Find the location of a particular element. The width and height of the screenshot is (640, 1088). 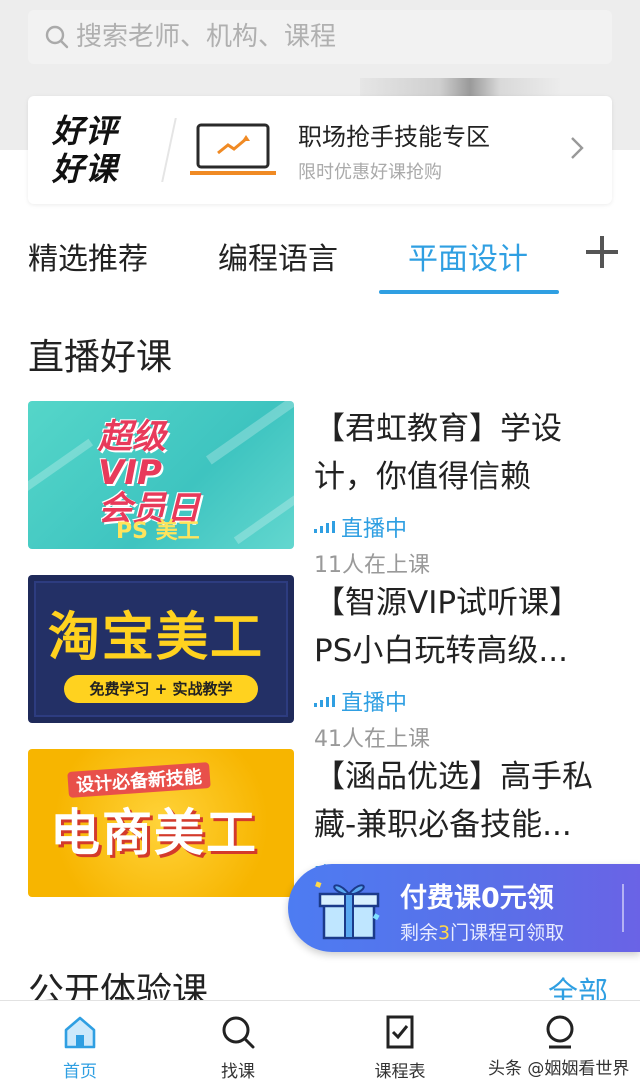

nav-schedule: 课程表 is located at coordinates (400, 1047).